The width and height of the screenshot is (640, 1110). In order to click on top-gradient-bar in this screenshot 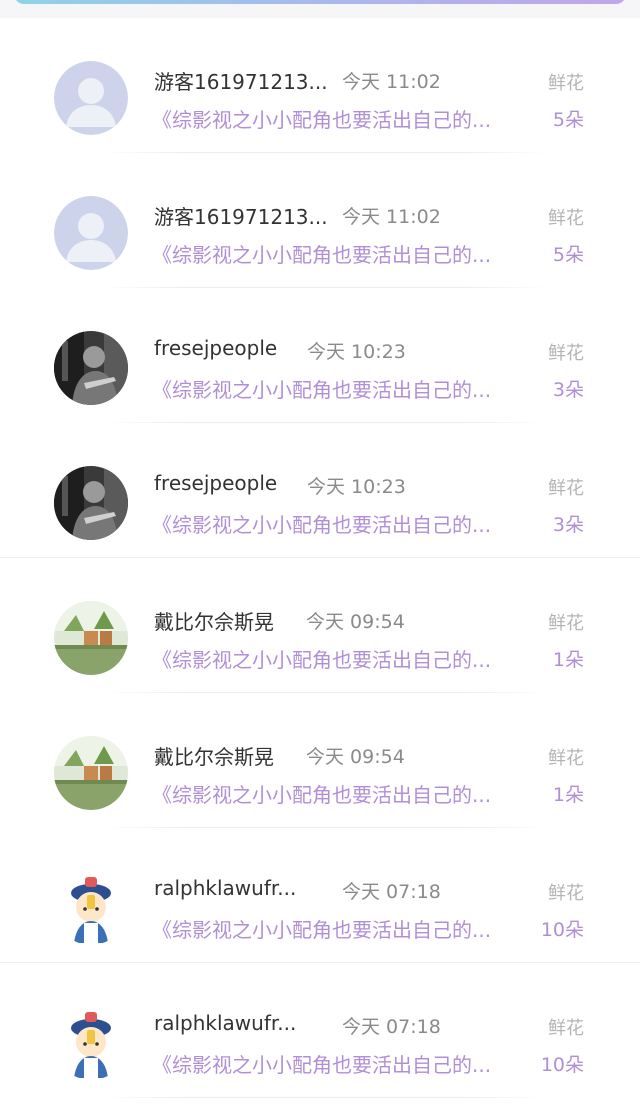, I will do `click(320, 2)`.